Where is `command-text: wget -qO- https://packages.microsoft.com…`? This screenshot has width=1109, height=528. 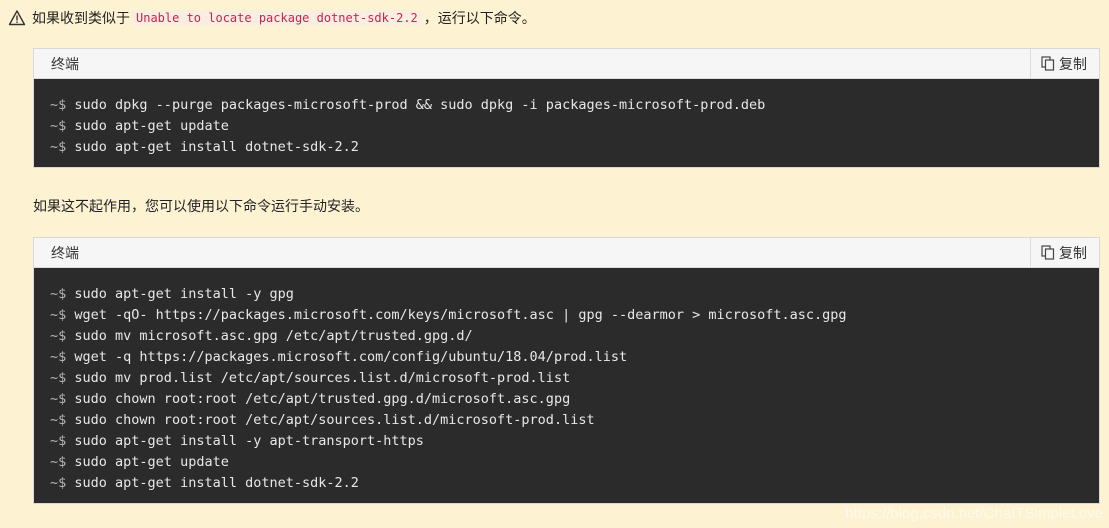 command-text: wget -qO- https://packages.microsoft.com… is located at coordinates (460, 315).